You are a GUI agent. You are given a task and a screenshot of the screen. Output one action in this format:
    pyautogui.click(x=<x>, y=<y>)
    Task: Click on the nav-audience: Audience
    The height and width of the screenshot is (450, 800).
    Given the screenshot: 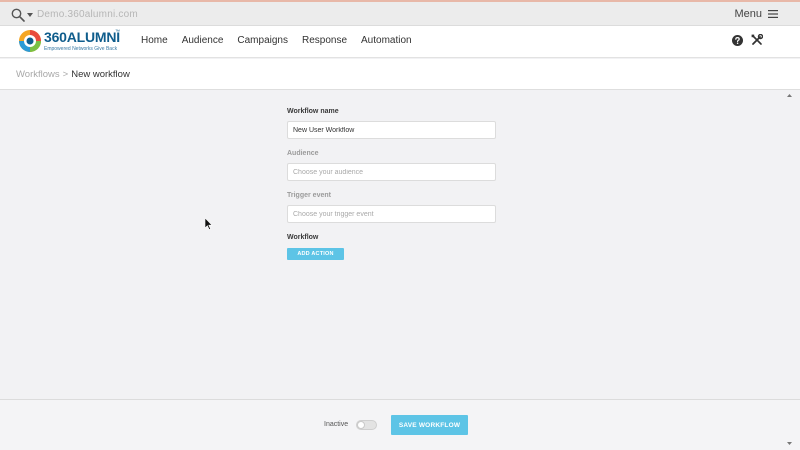 What is the action you would take?
    pyautogui.click(x=203, y=40)
    